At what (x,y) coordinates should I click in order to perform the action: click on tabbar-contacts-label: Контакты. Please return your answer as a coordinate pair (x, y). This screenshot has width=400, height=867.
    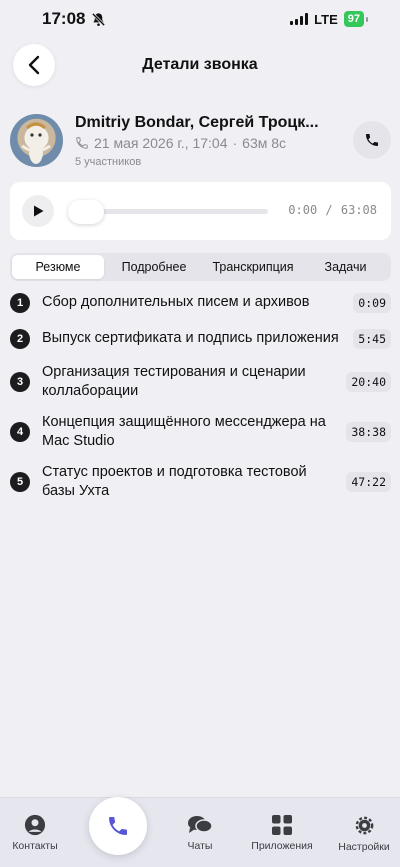
    Looking at the image, I should click on (35, 846).